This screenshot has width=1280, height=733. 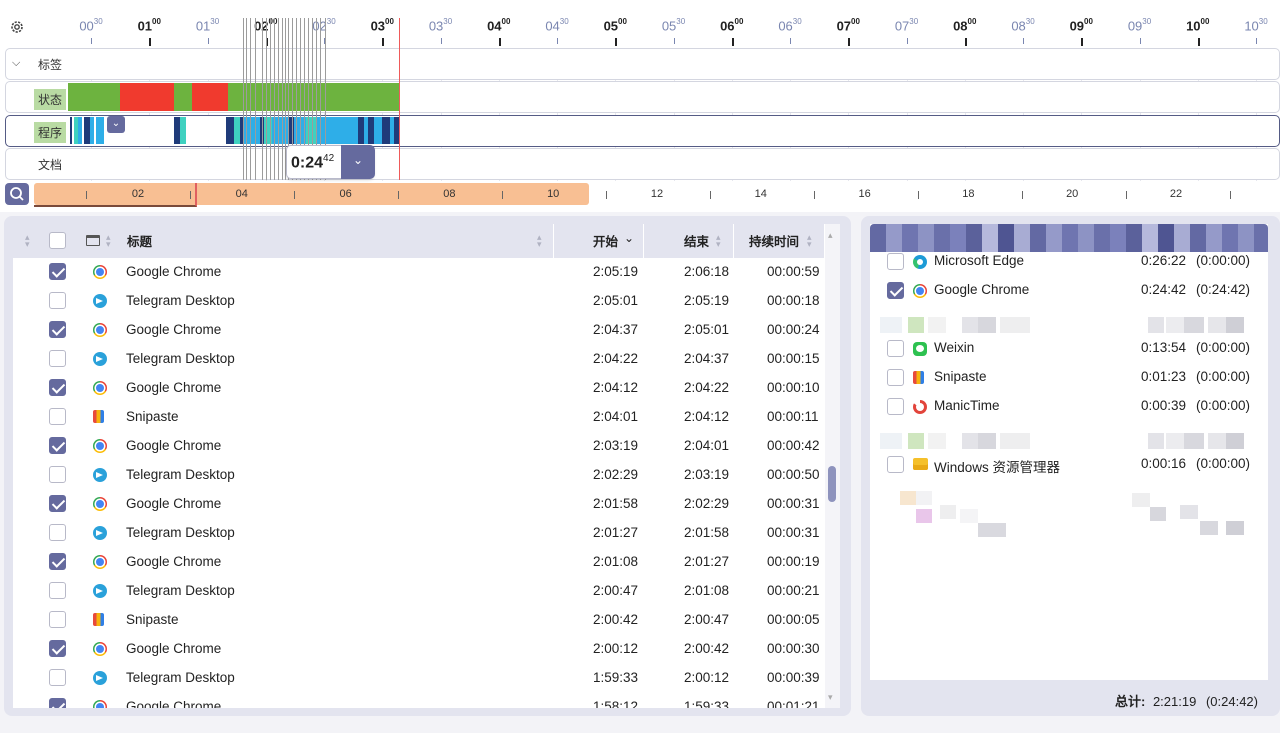 I want to click on hour-label: 0900, so click(x=1081, y=25).